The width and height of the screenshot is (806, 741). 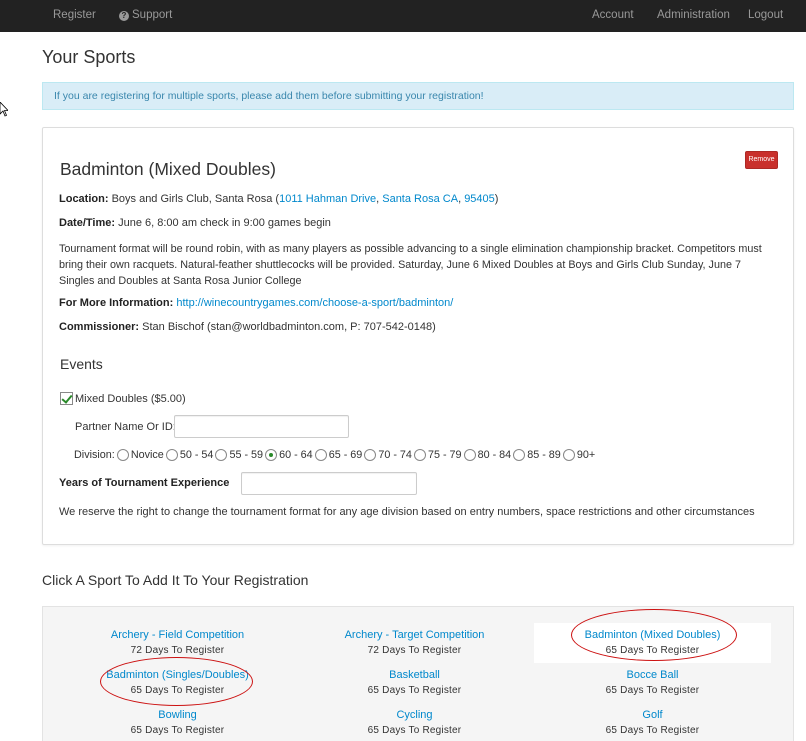 I want to click on sport-grid-item-name: Badminton (Mixed Doubles), so click(x=652, y=635).